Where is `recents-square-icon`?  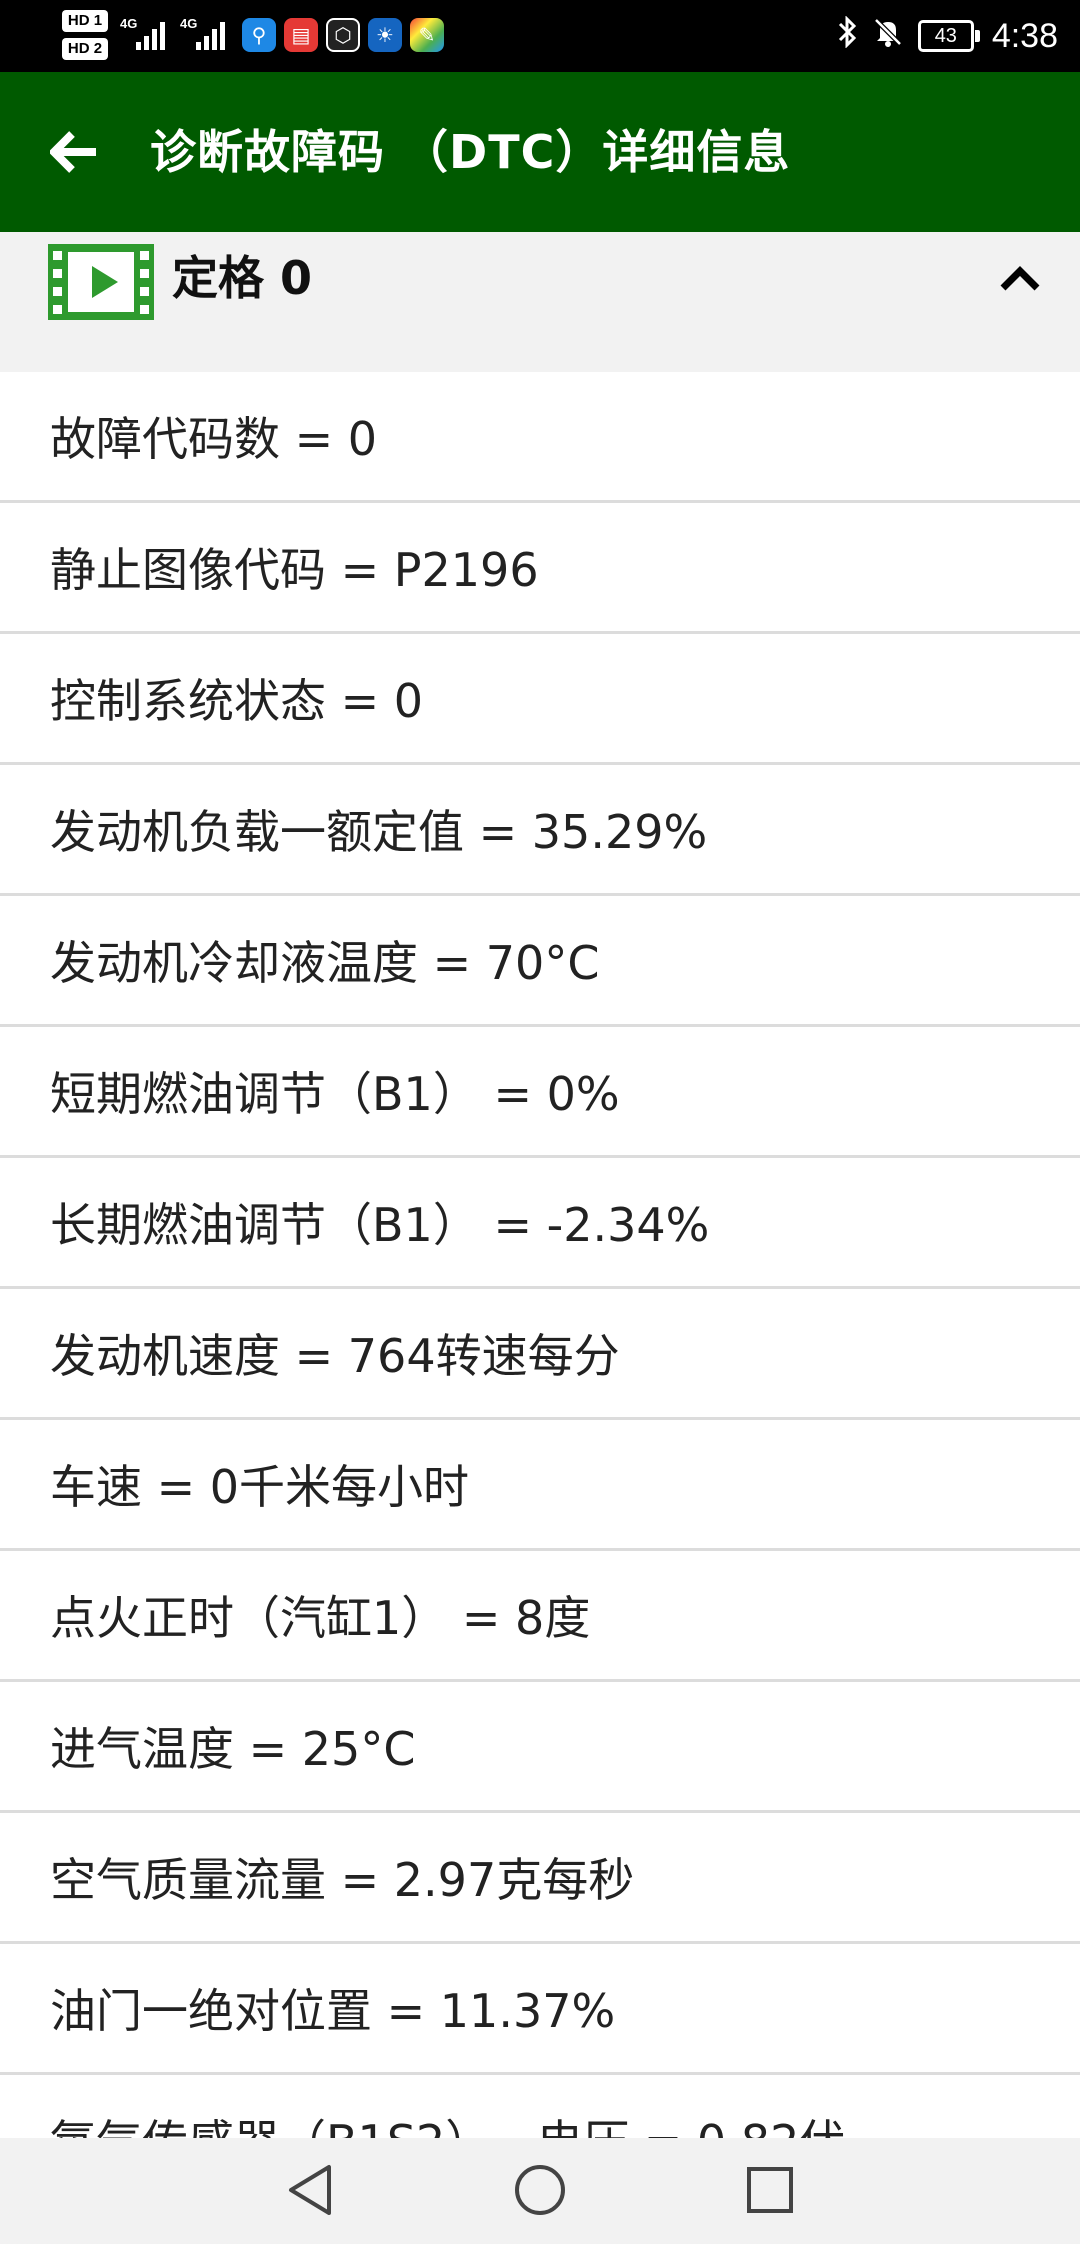 recents-square-icon is located at coordinates (770, 2190).